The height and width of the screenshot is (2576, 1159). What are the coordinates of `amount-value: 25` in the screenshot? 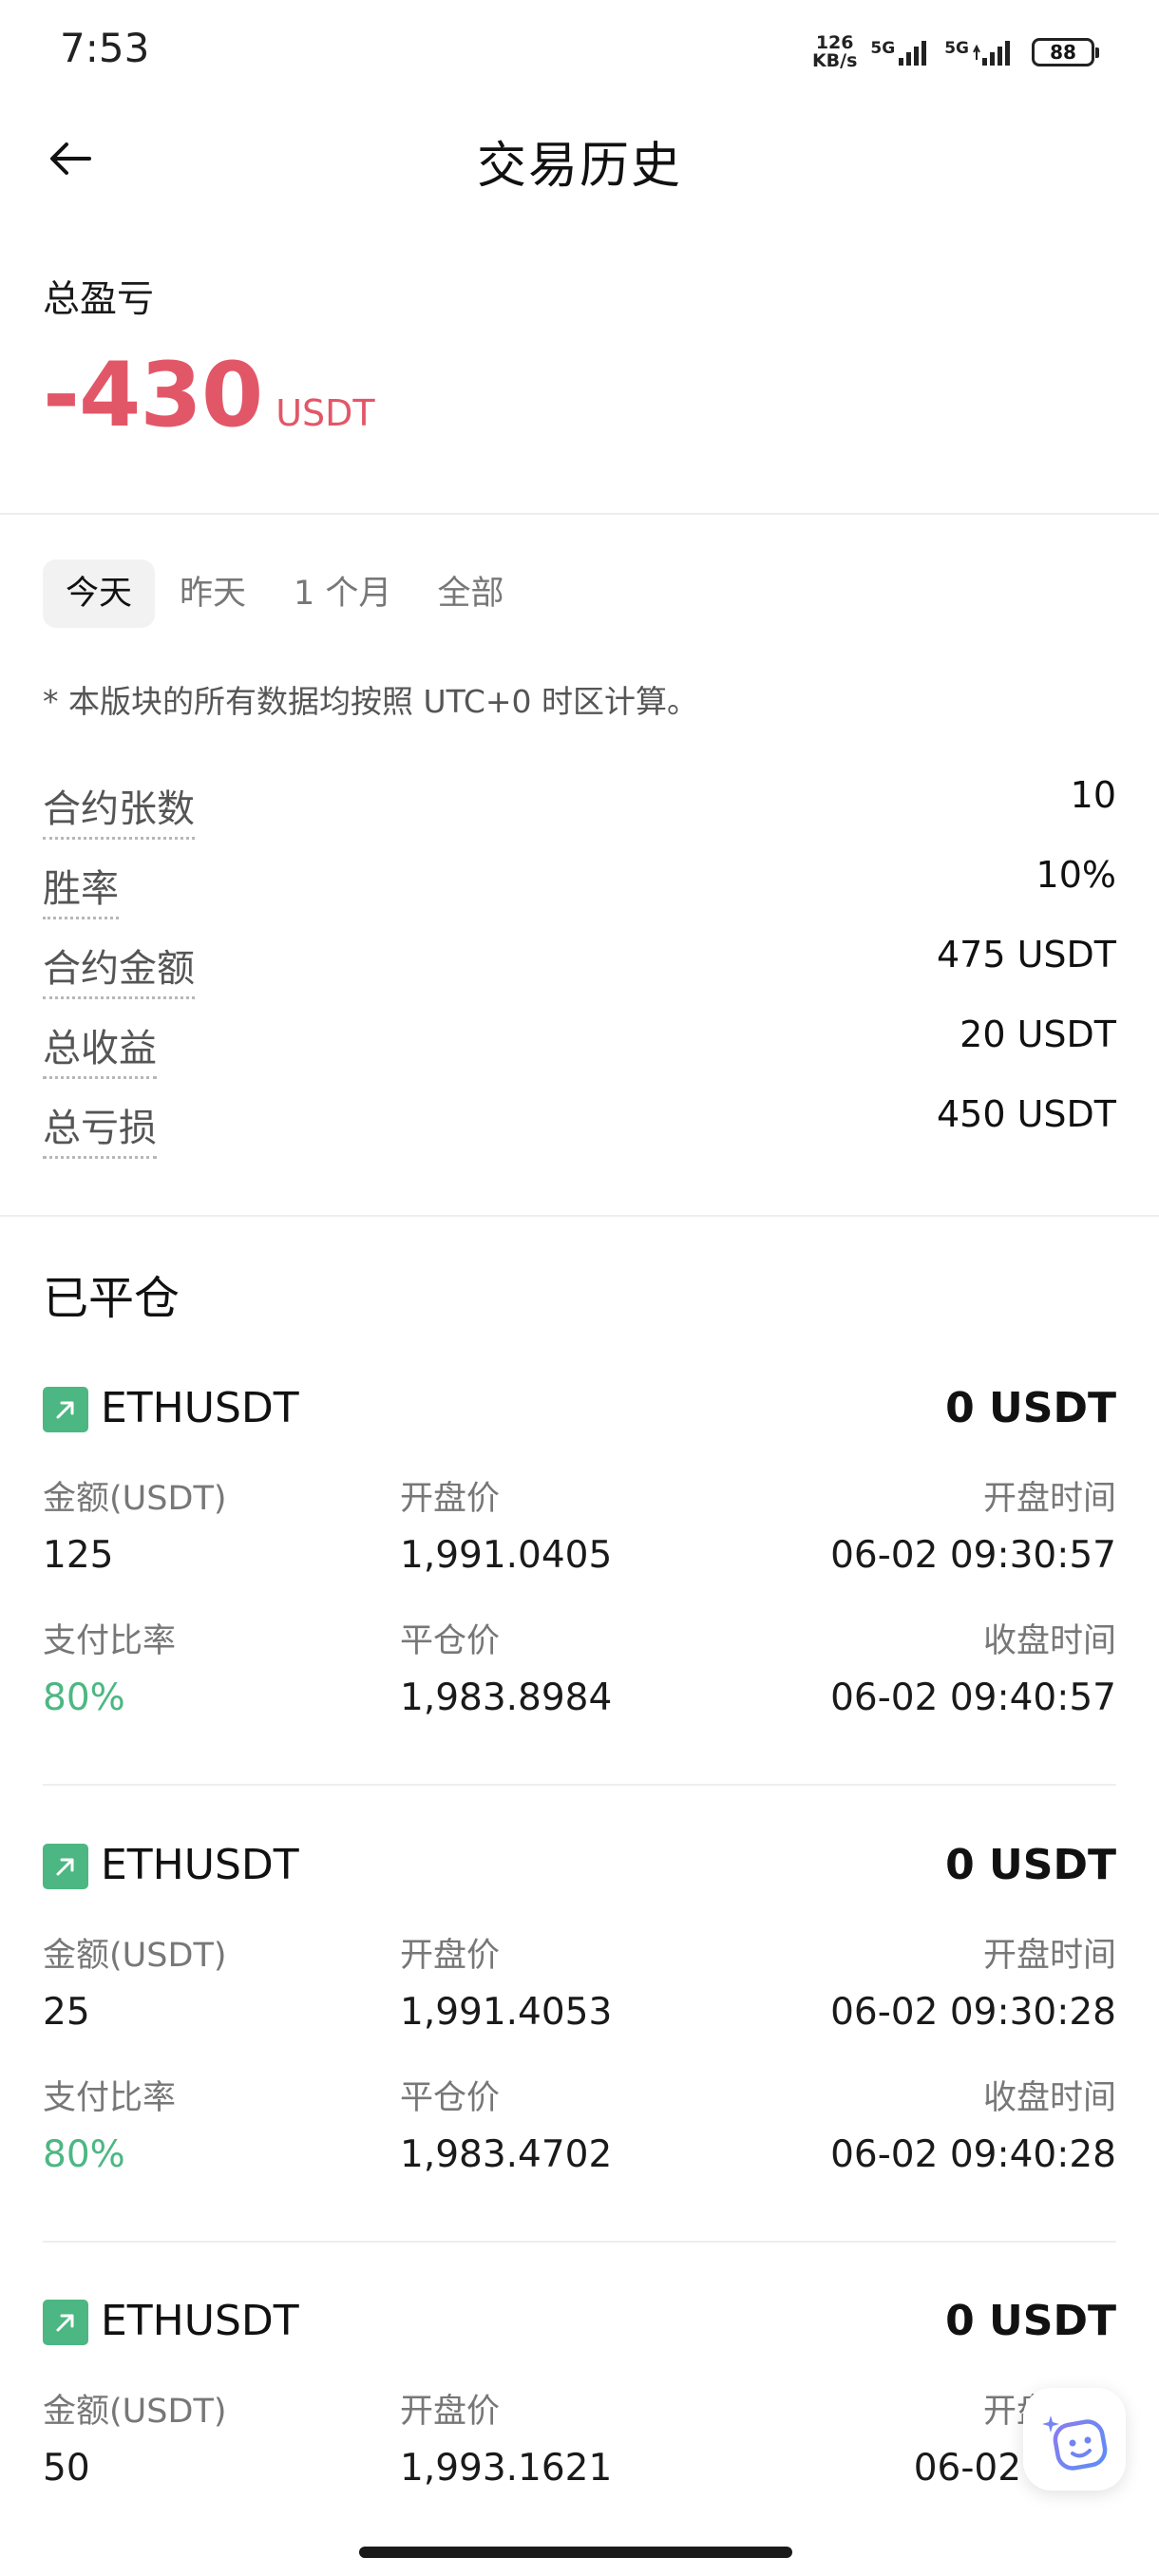 It's located at (66, 2012).